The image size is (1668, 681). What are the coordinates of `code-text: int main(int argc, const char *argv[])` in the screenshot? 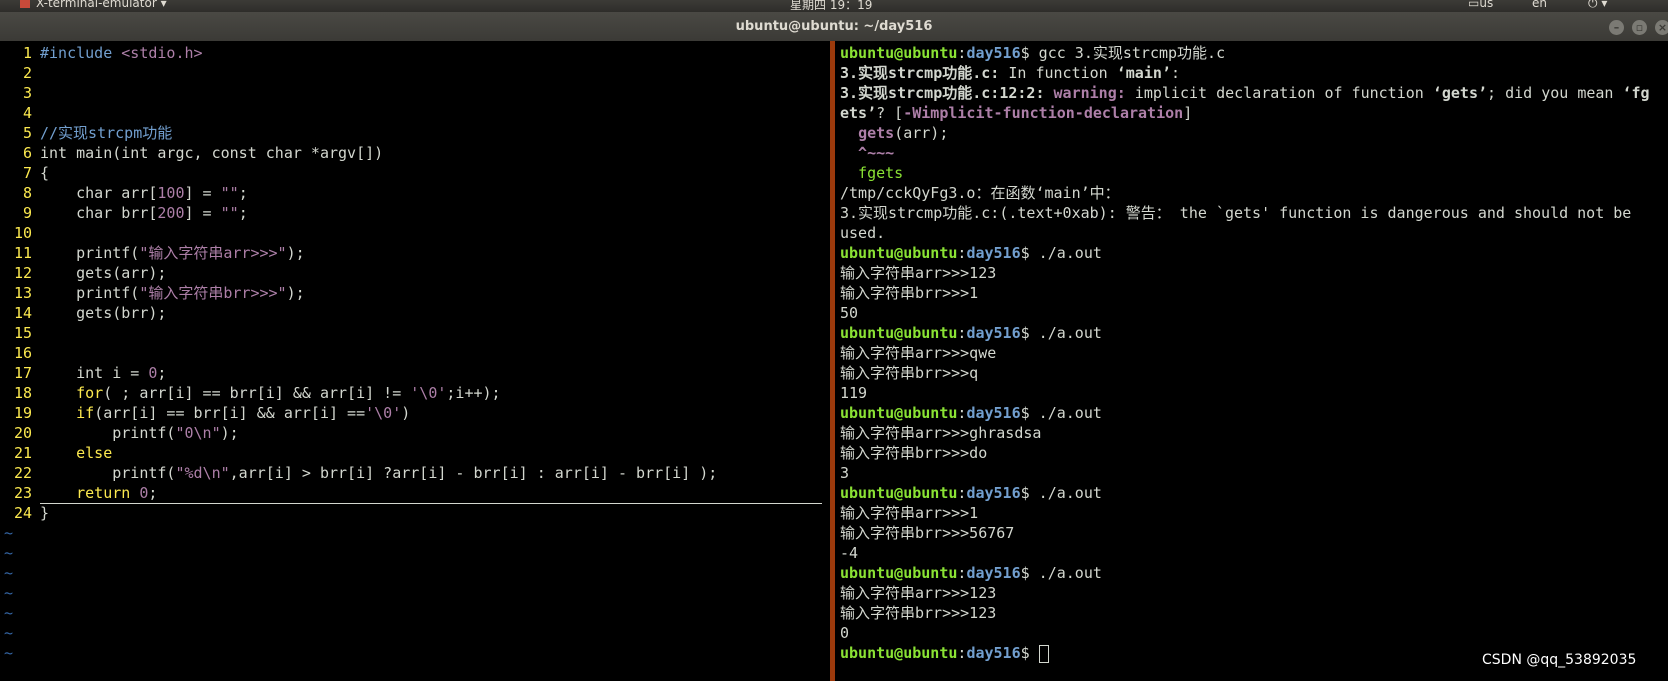 It's located at (212, 153).